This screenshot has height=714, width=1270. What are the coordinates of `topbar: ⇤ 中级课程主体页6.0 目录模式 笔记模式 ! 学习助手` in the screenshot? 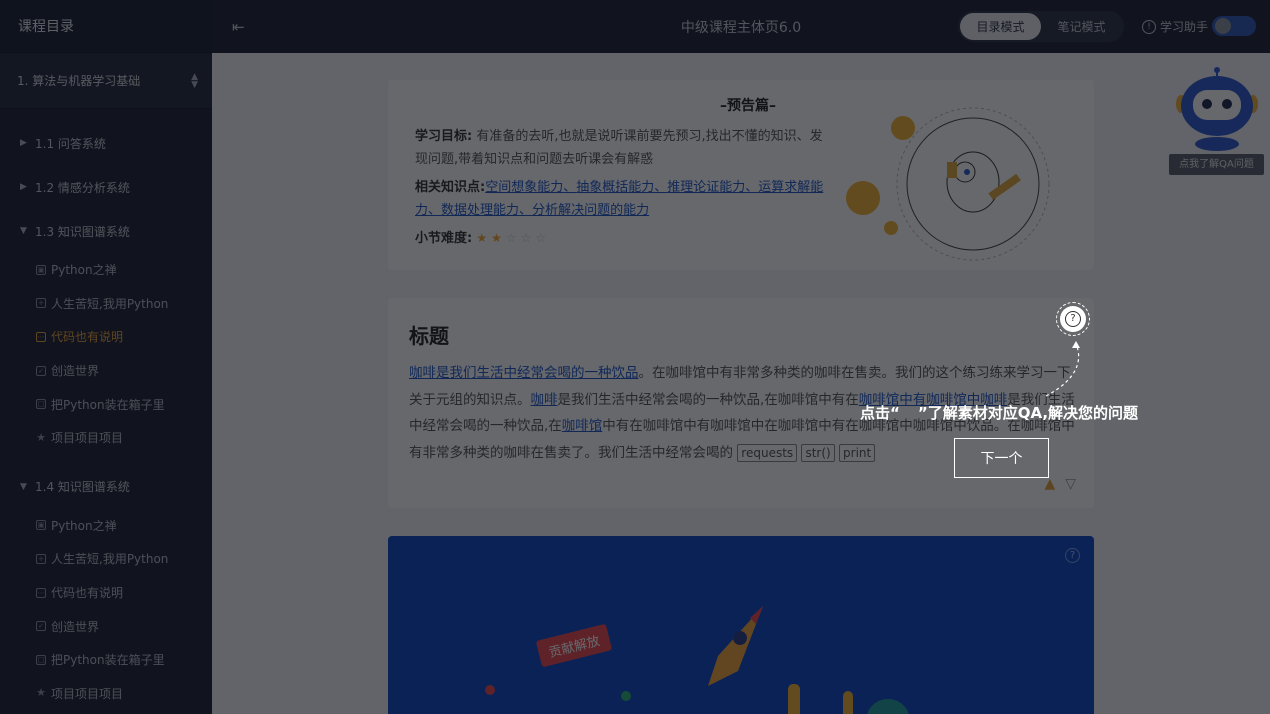 It's located at (741, 26).